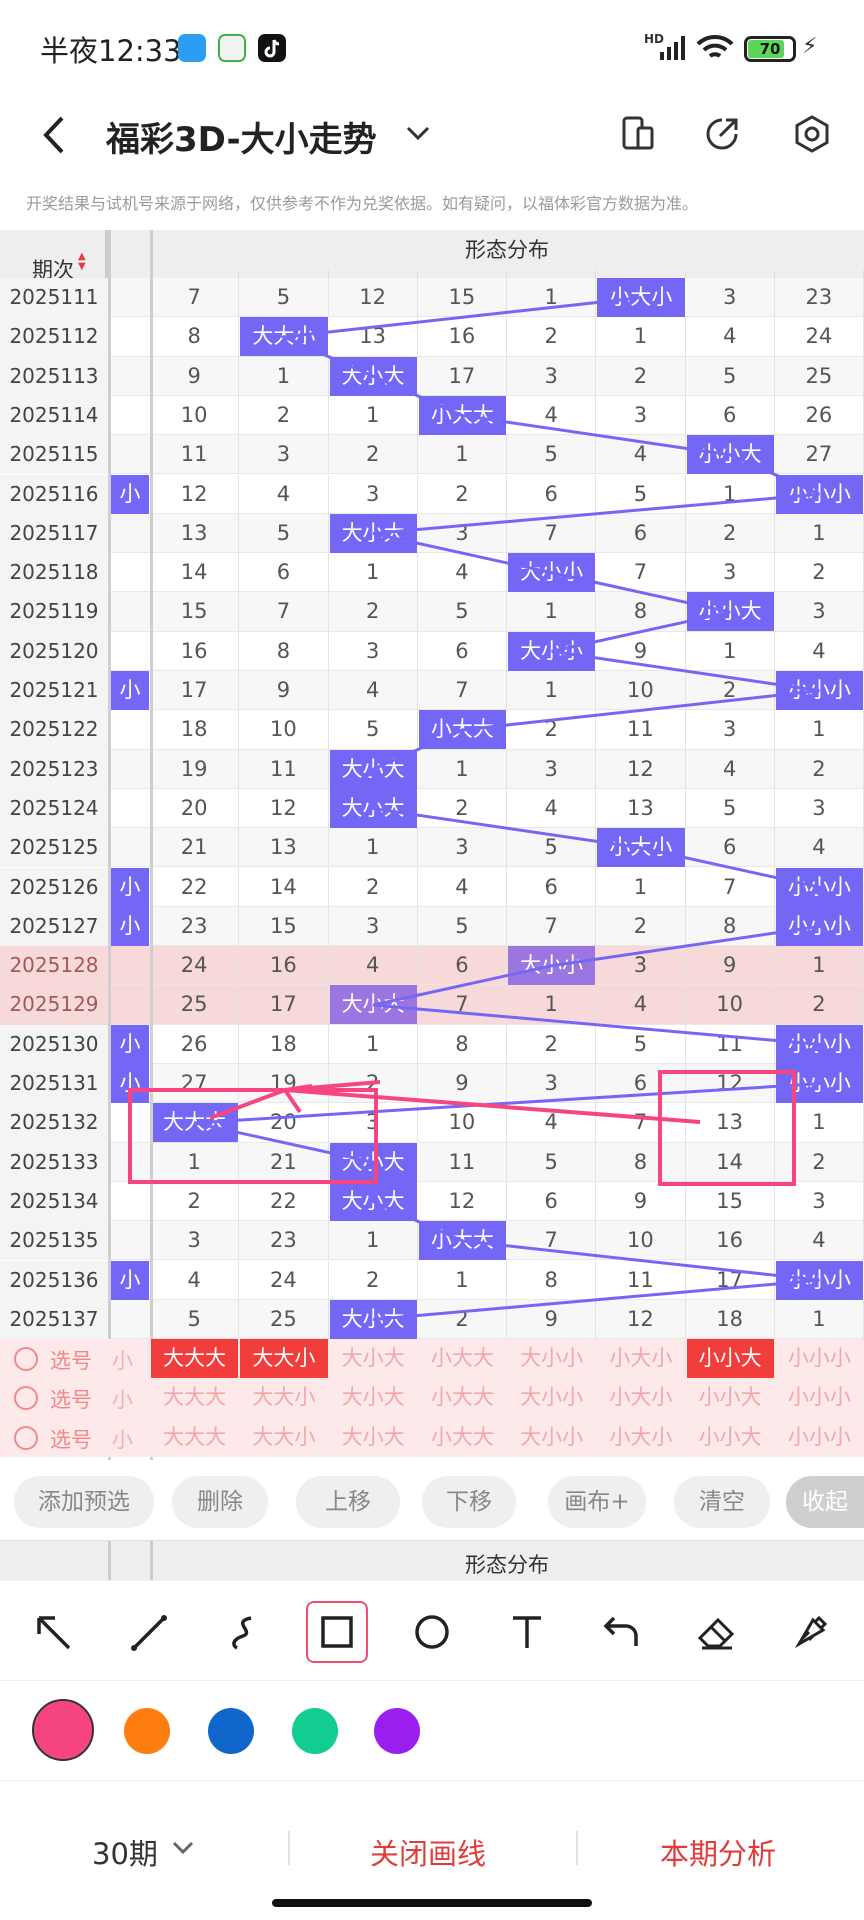 Image resolution: width=864 pixels, height=1920 pixels. I want to click on store-app-icon, so click(232, 48).